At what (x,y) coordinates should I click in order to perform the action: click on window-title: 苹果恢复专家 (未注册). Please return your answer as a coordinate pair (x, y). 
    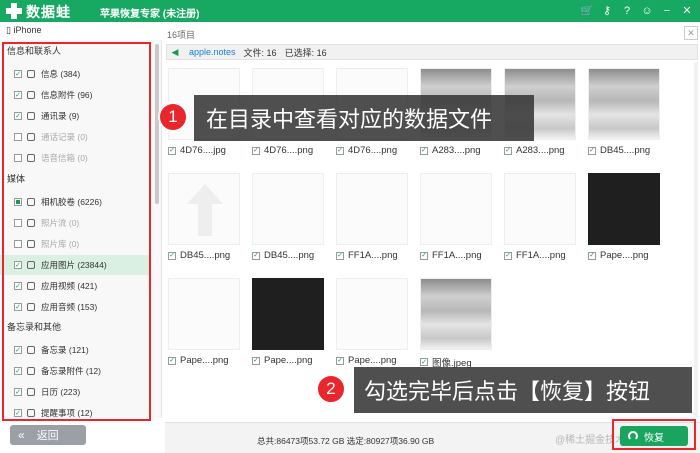
    Looking at the image, I should click on (150, 14).